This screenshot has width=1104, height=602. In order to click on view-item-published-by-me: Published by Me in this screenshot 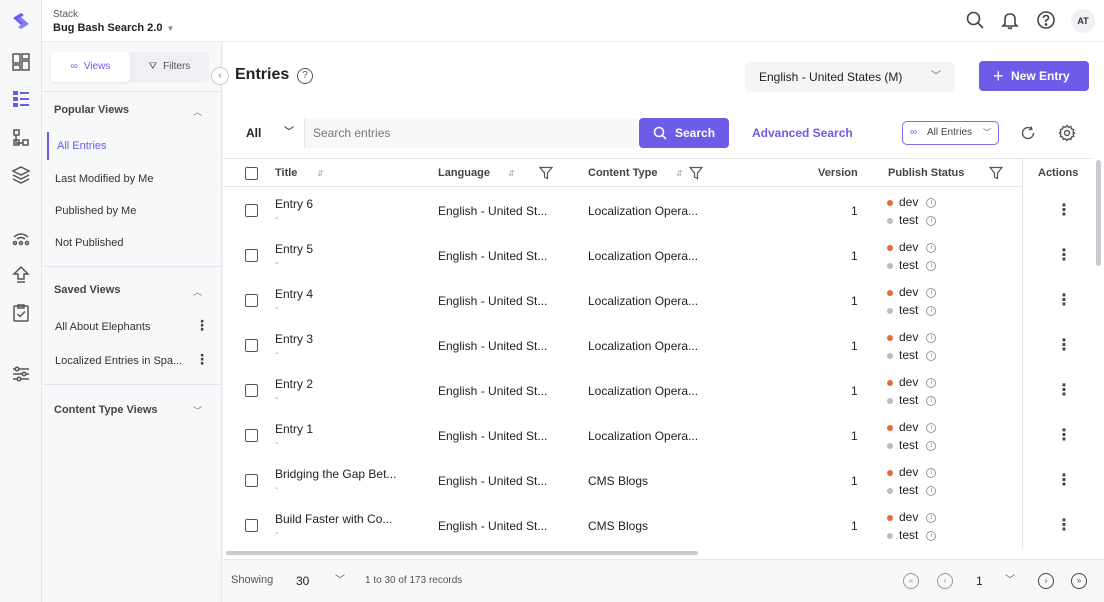, I will do `click(95, 211)`.